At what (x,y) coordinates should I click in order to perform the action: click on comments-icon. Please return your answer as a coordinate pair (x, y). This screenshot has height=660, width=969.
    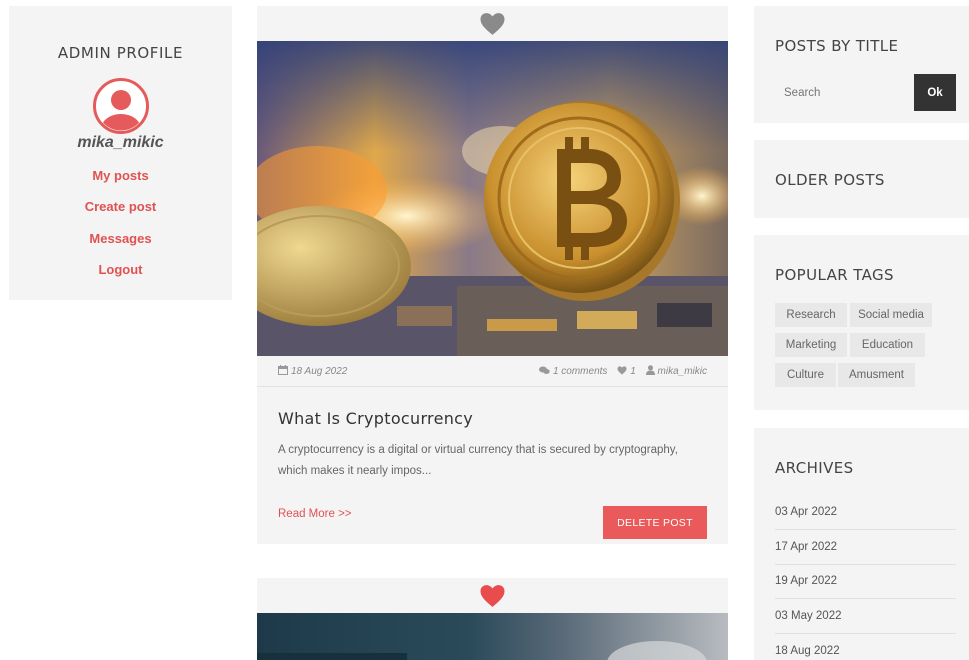
    Looking at the image, I should click on (544, 370).